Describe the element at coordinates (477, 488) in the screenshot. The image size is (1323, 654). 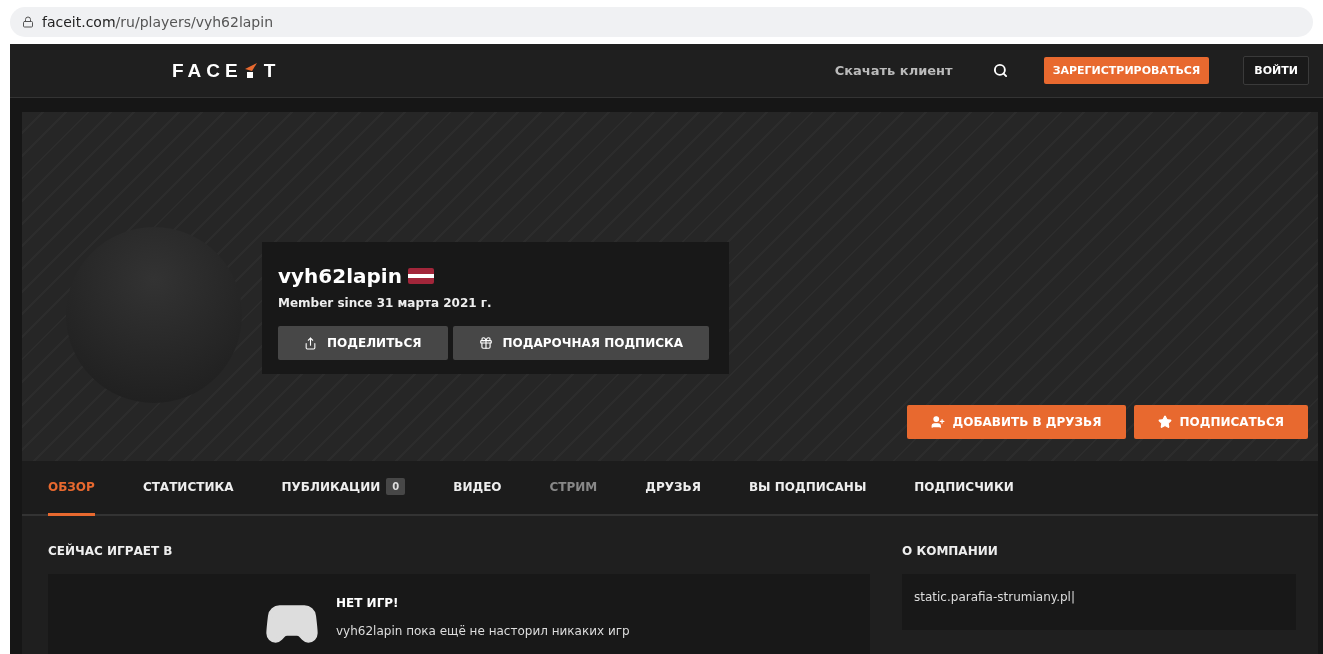
I see `profile-tab: ВИДЕО` at that location.